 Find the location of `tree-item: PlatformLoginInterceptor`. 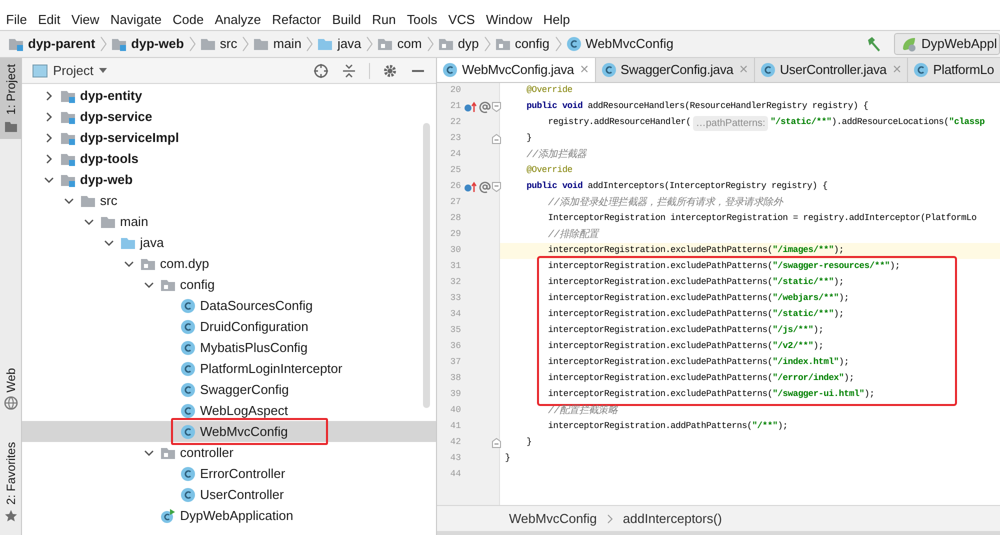

tree-item: PlatformLoginInterceptor is located at coordinates (229, 368).